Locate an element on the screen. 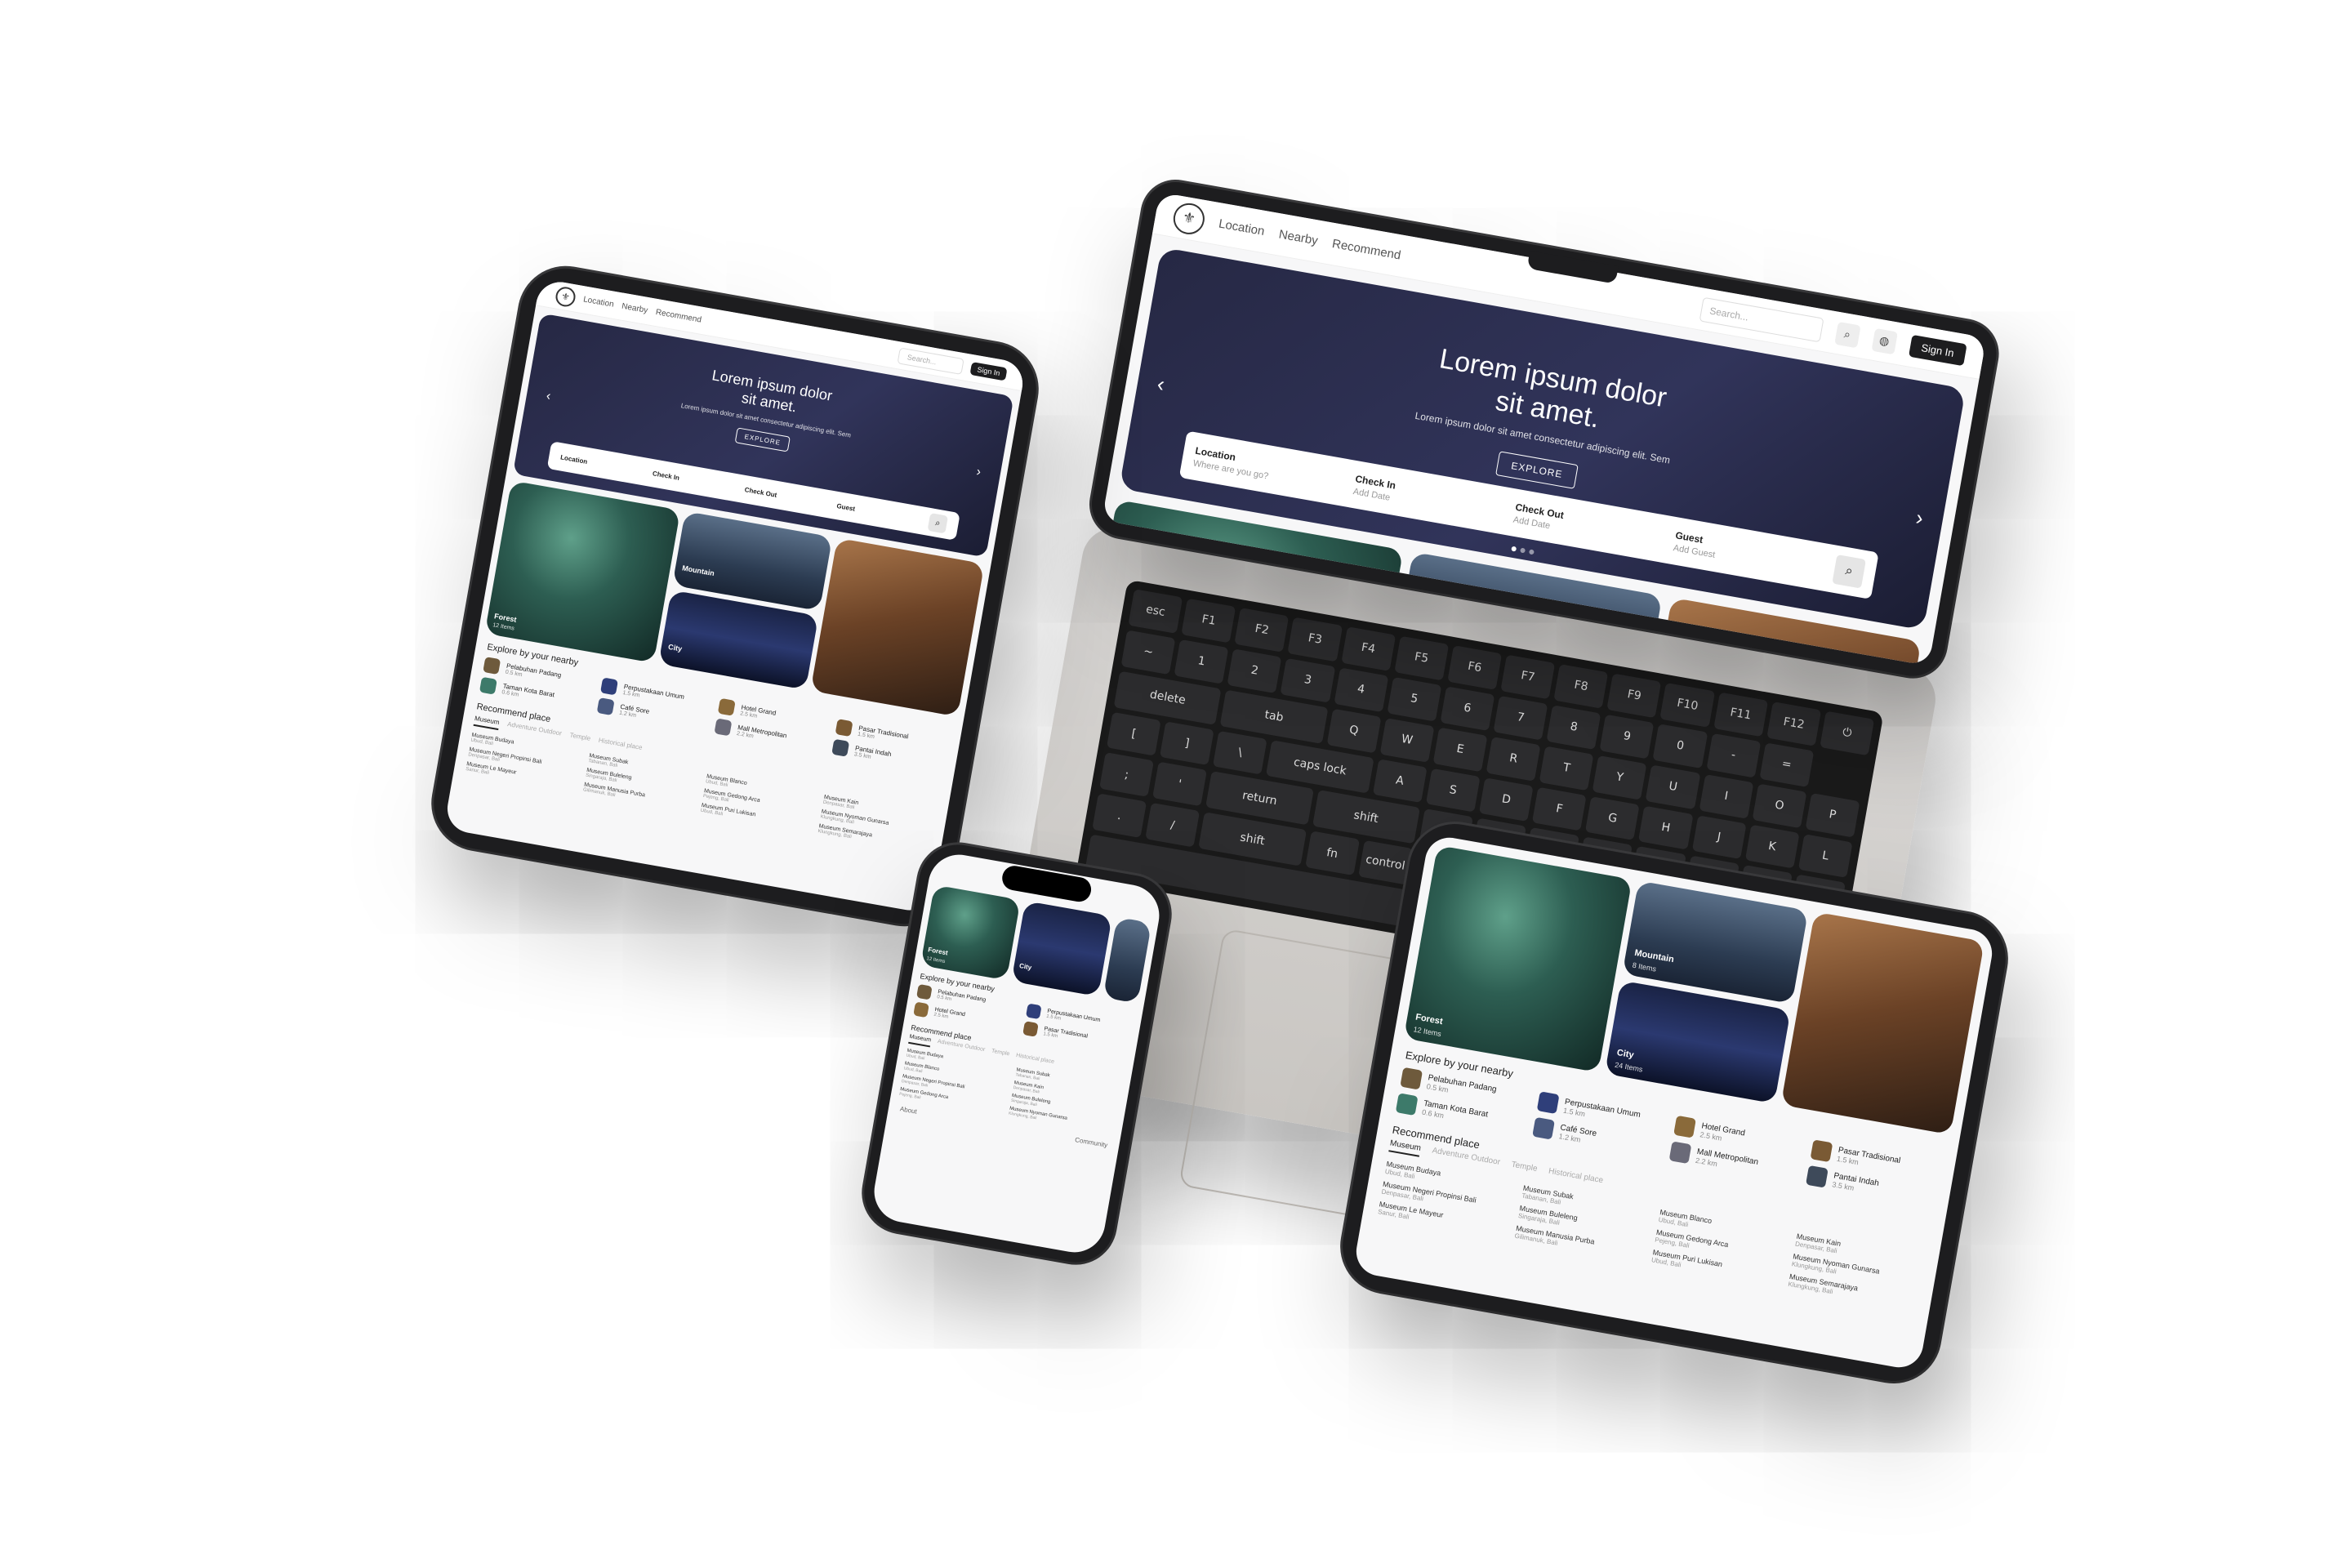 This screenshot has height=1568, width=2352. keyboard-key: 8 is located at coordinates (1573, 727).